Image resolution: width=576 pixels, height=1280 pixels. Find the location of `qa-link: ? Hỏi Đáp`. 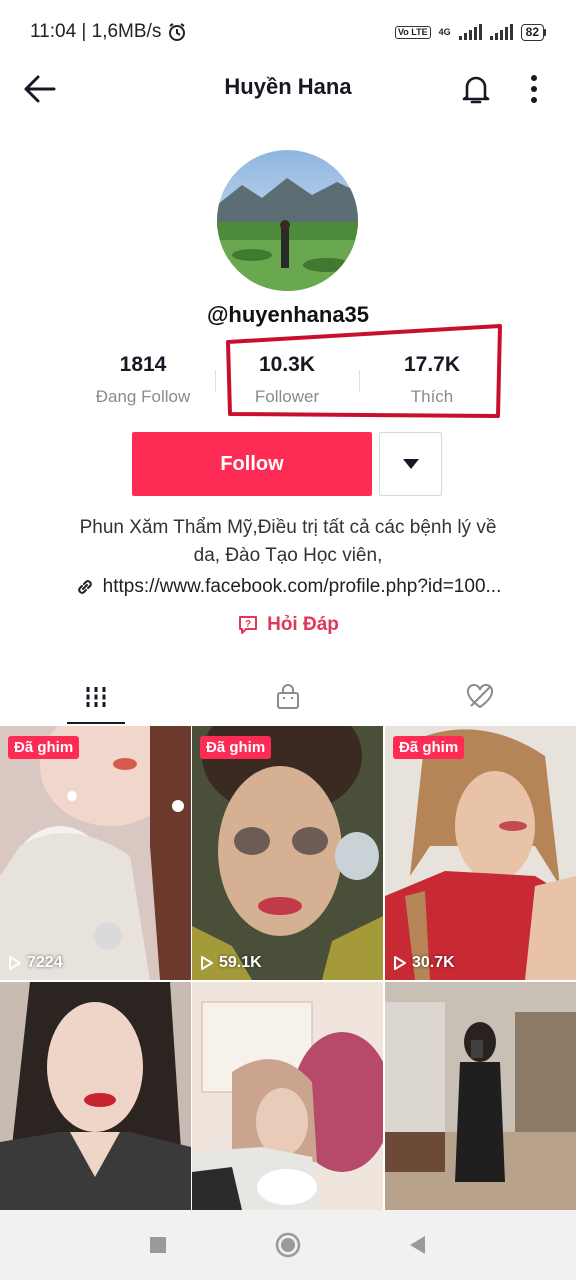

qa-link: ? Hỏi Đáp is located at coordinates (288, 625).